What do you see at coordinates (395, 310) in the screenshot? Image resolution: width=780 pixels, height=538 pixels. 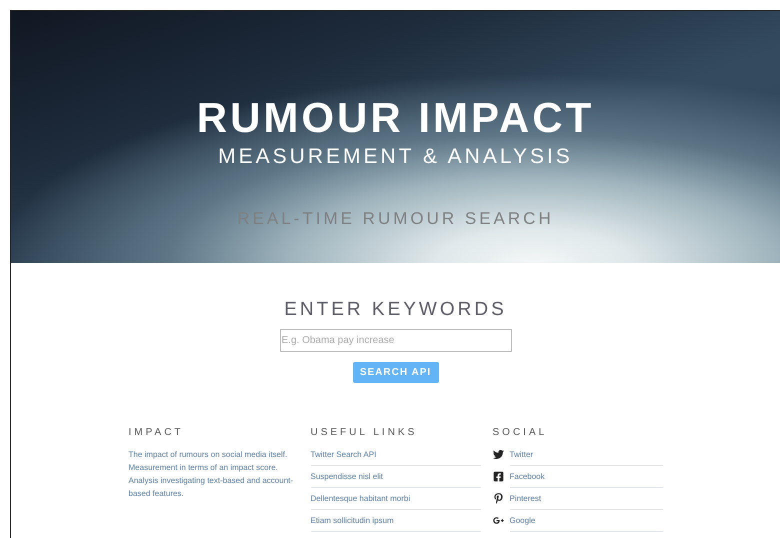 I see `search-heading: ENTER KEYWORDS` at bounding box center [395, 310].